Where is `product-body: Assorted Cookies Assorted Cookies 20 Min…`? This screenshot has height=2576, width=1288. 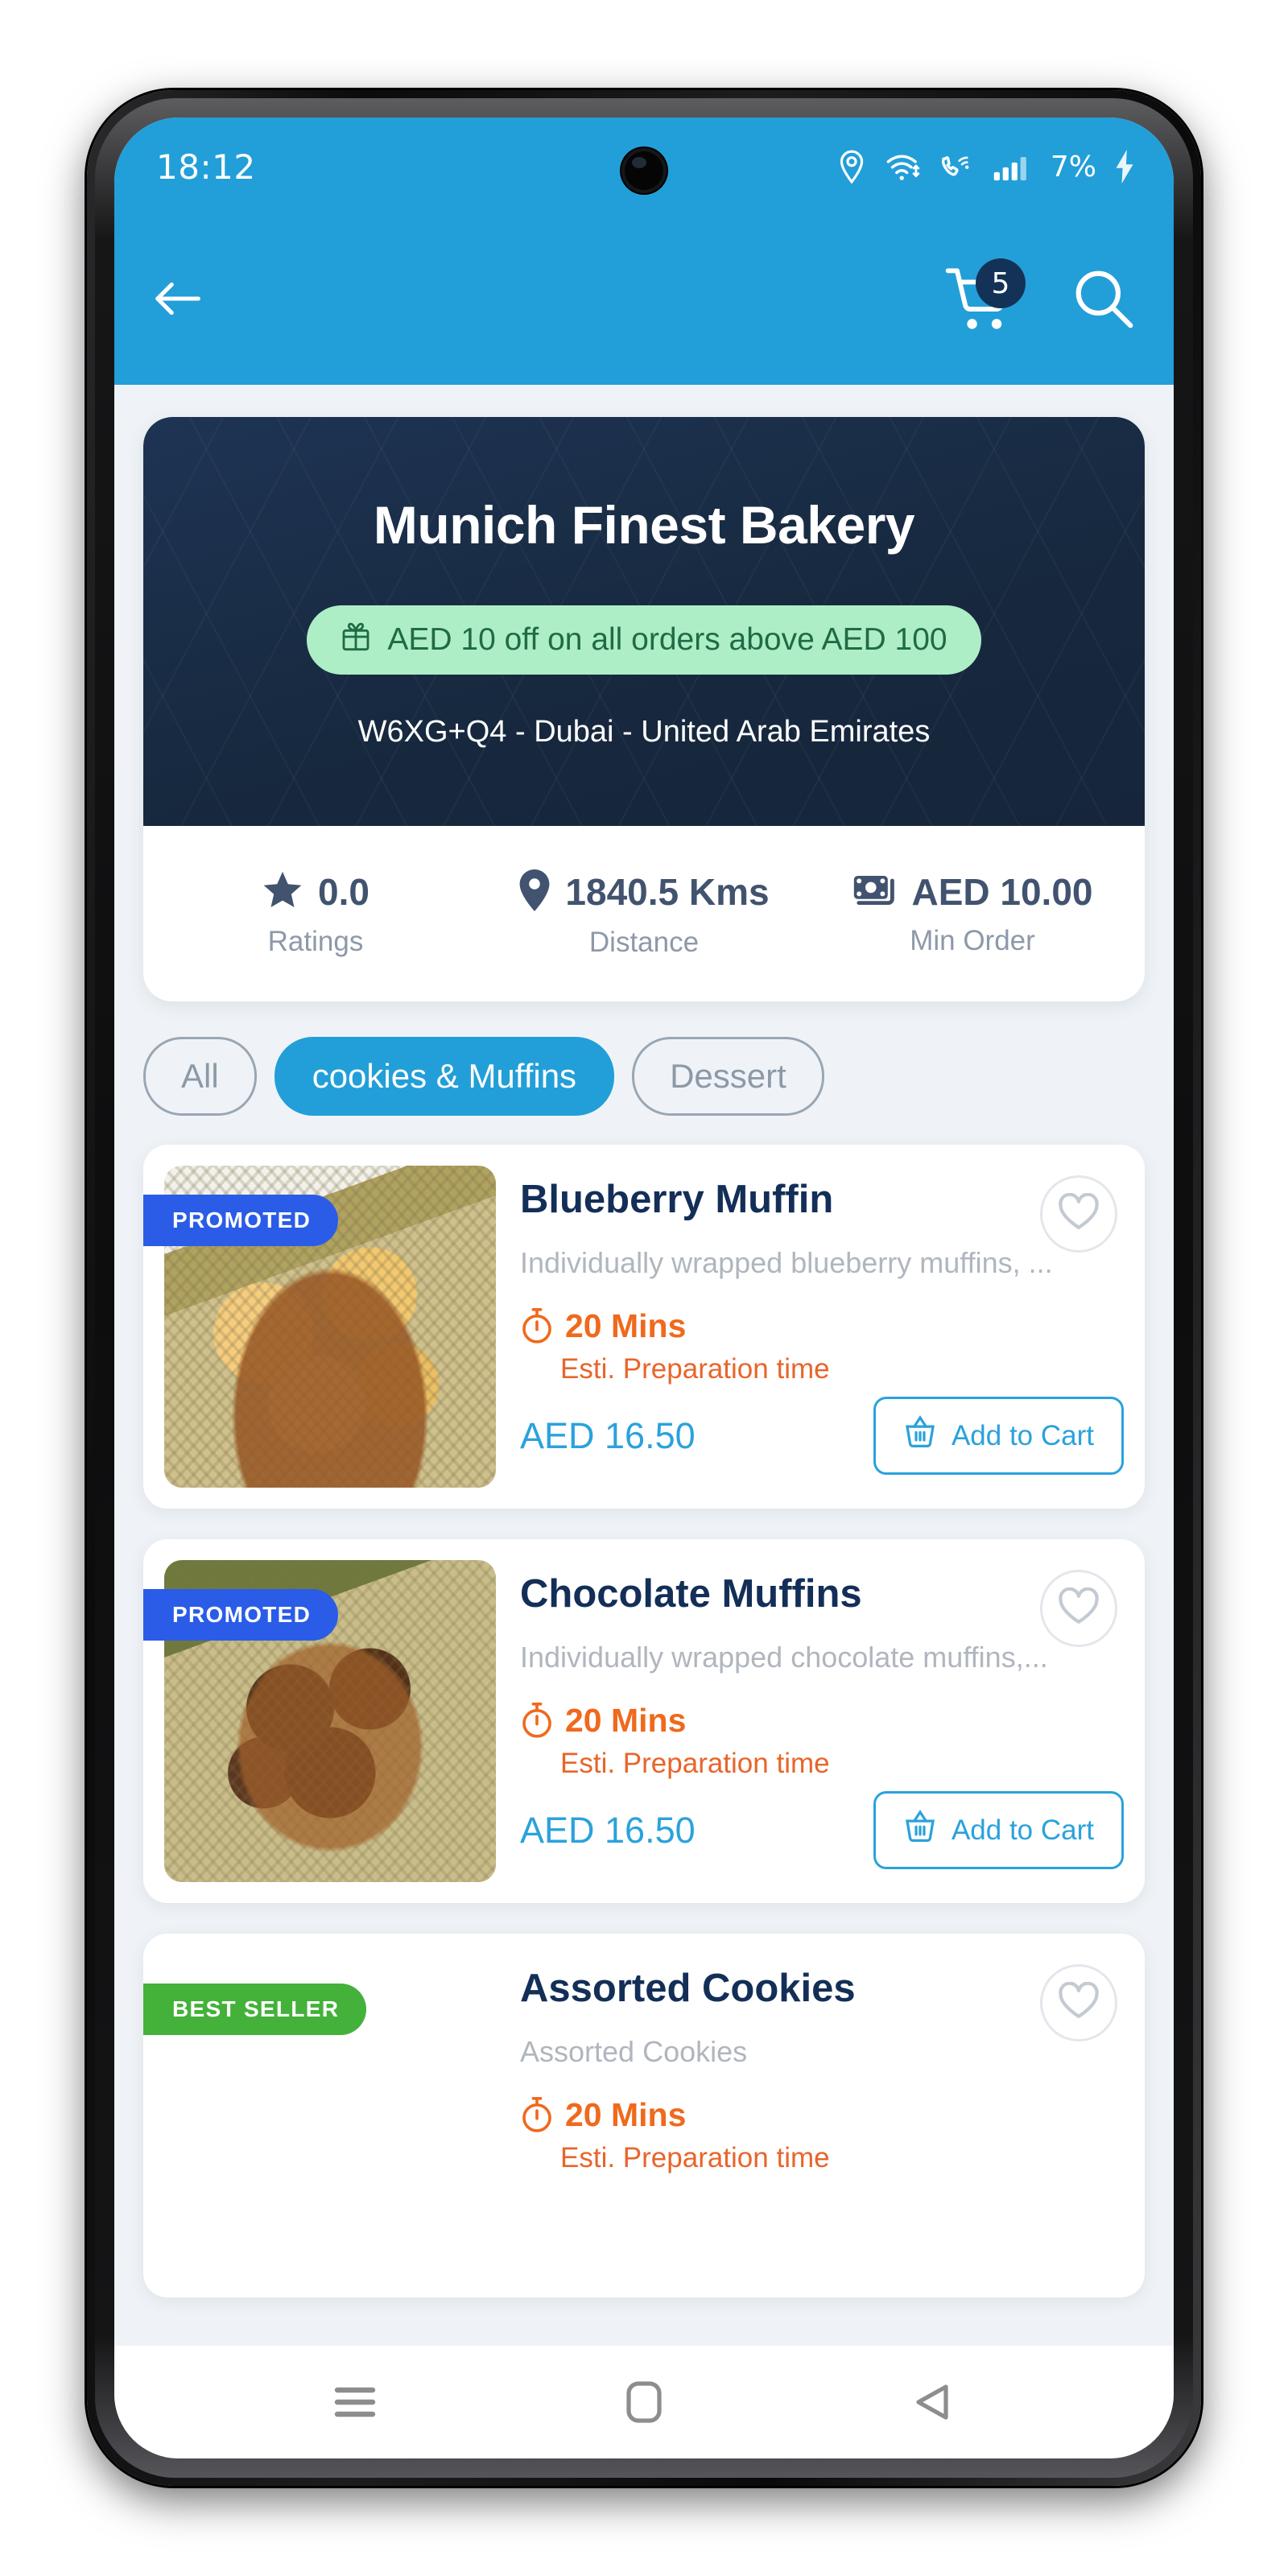 product-body: Assorted Cookies Assorted Cookies 20 Min… is located at coordinates (810, 2116).